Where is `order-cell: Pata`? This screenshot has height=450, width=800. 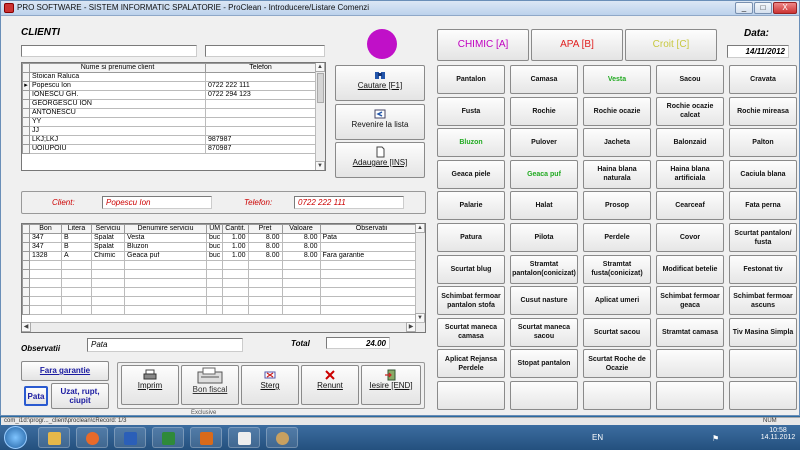
order-cell: Pata is located at coordinates (371, 238).